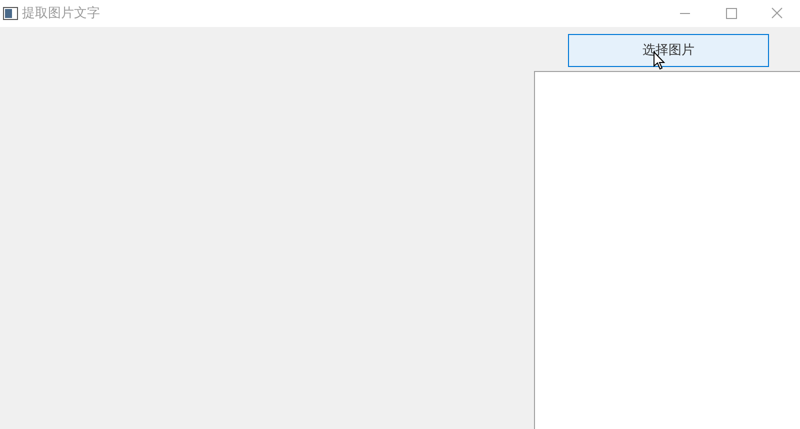 The width and height of the screenshot is (800, 429). What do you see at coordinates (10, 13) in the screenshot?
I see `app-icon` at bounding box center [10, 13].